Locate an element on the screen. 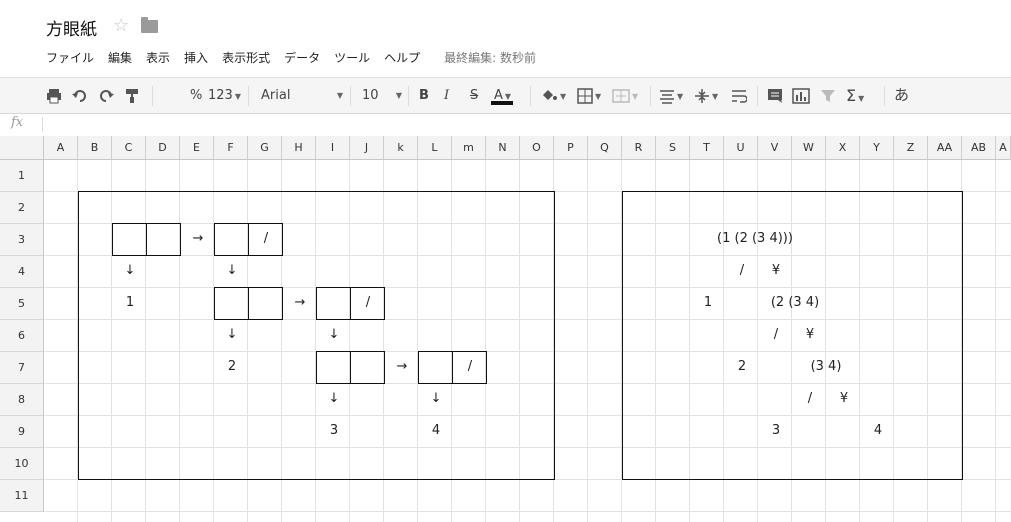 The height and width of the screenshot is (522, 1011). fill-color-icon: ▼ is located at coordinates (553, 95).